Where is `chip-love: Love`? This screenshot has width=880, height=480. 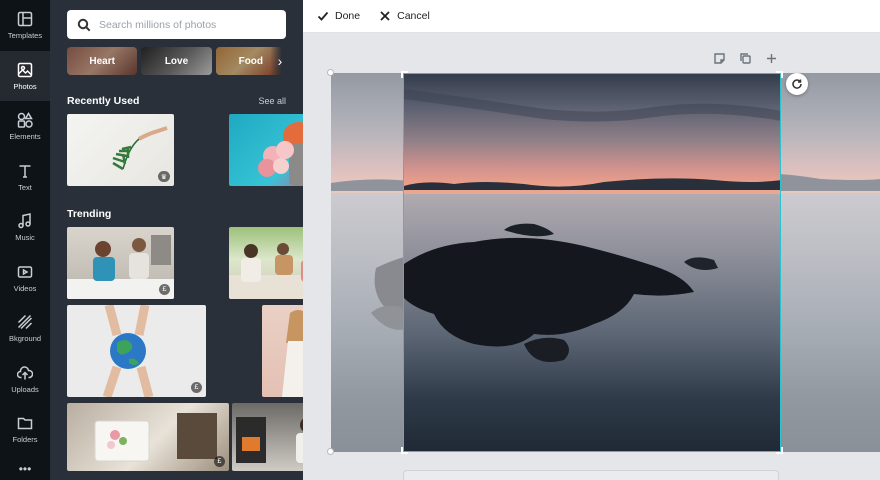 chip-love: Love is located at coordinates (176, 61).